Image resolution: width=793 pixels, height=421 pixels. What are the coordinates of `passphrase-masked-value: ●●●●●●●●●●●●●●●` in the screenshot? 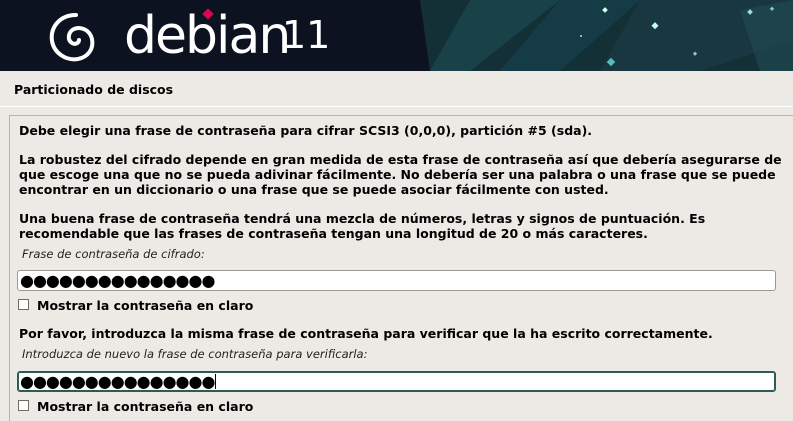 It's located at (117, 280).